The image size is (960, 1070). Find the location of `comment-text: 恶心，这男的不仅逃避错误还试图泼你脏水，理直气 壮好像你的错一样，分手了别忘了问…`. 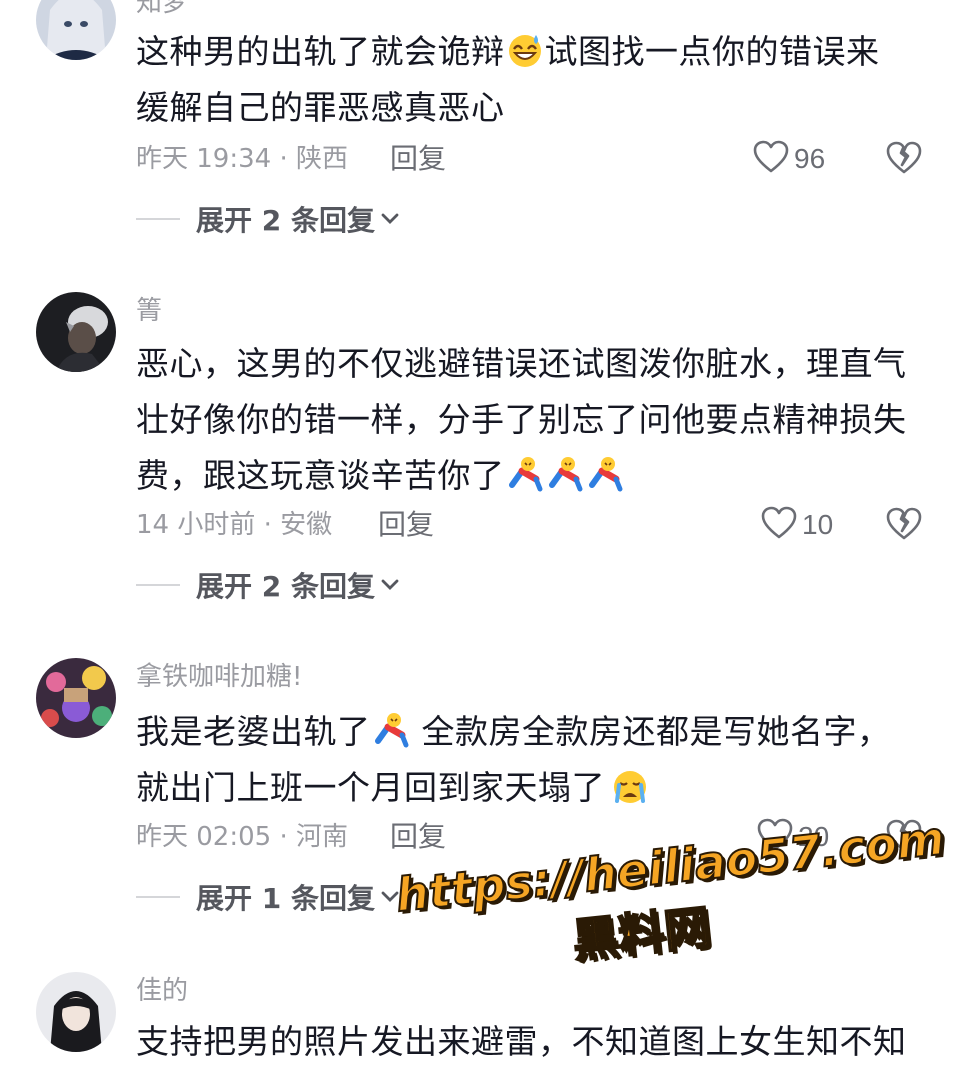

comment-text: 恶心，这男的不仅逃避错误还试图泼你脏水，理直气 壮好像你的错一样，分手了别忘了问… is located at coordinates (531, 420).